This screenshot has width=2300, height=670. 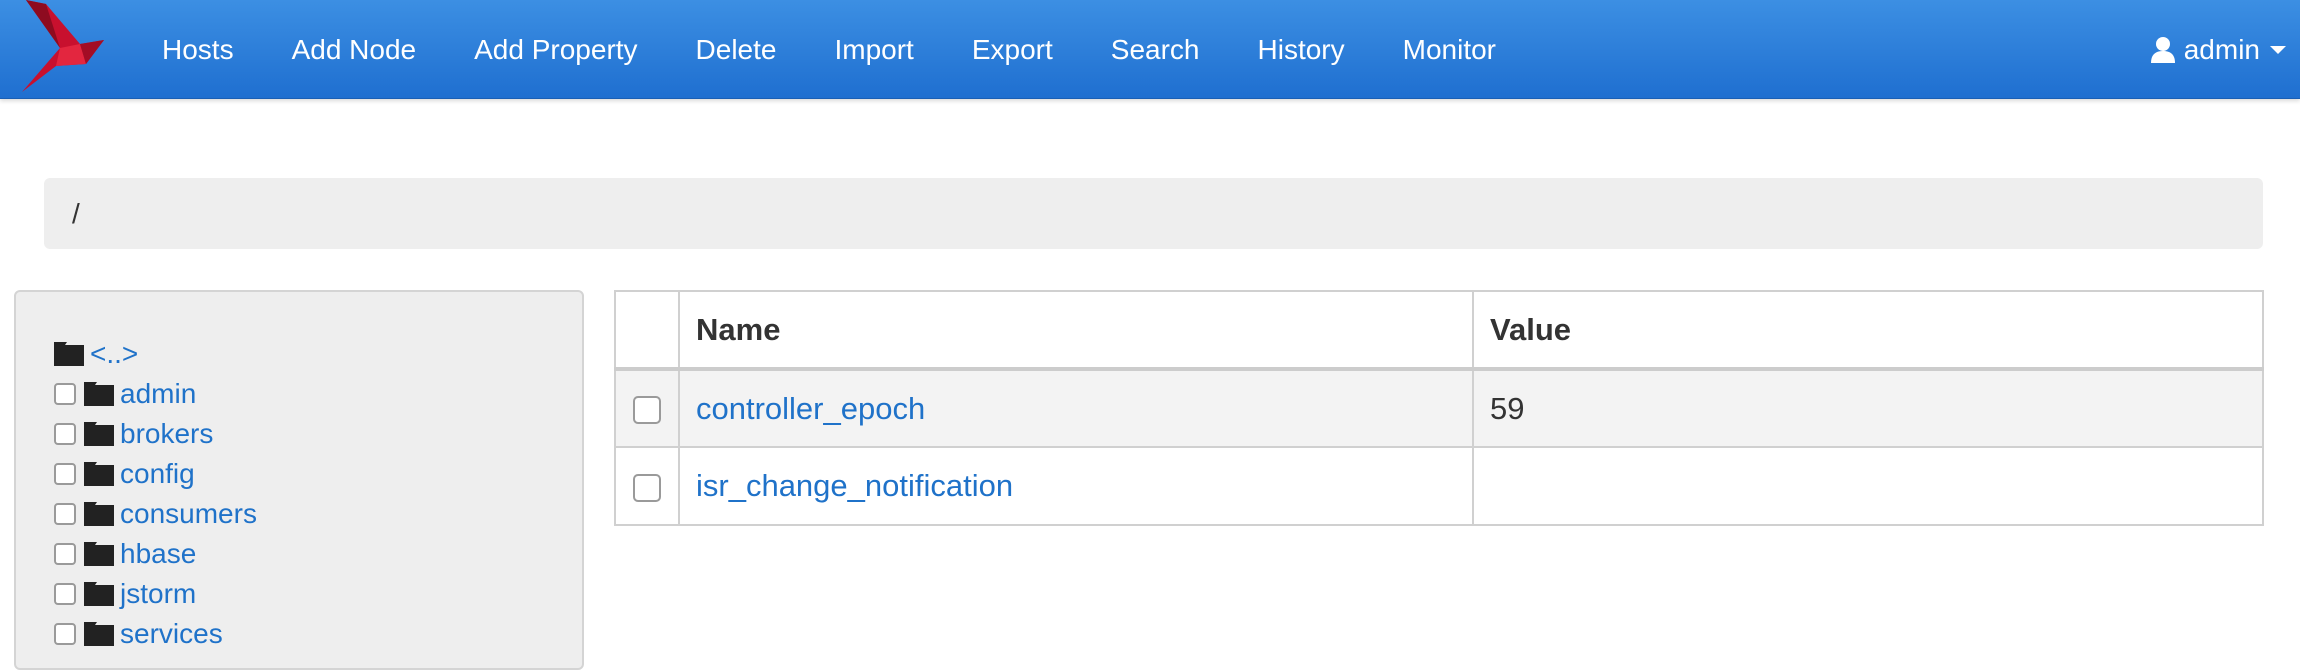 What do you see at coordinates (318, 554) in the screenshot?
I see `tree-item: hbase` at bounding box center [318, 554].